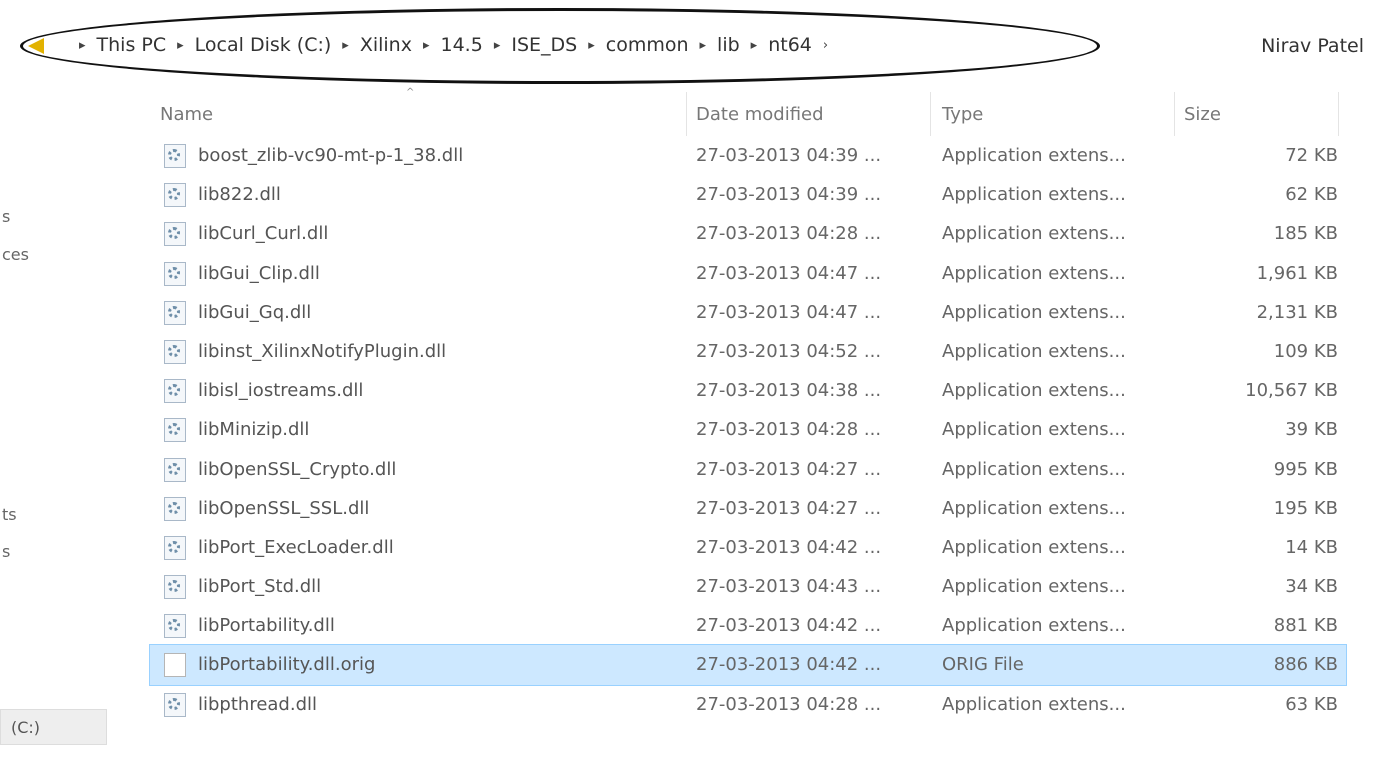 This screenshot has height=776, width=1376. What do you see at coordinates (790, 45) in the screenshot?
I see `breadcrumb-item: nt64` at bounding box center [790, 45].